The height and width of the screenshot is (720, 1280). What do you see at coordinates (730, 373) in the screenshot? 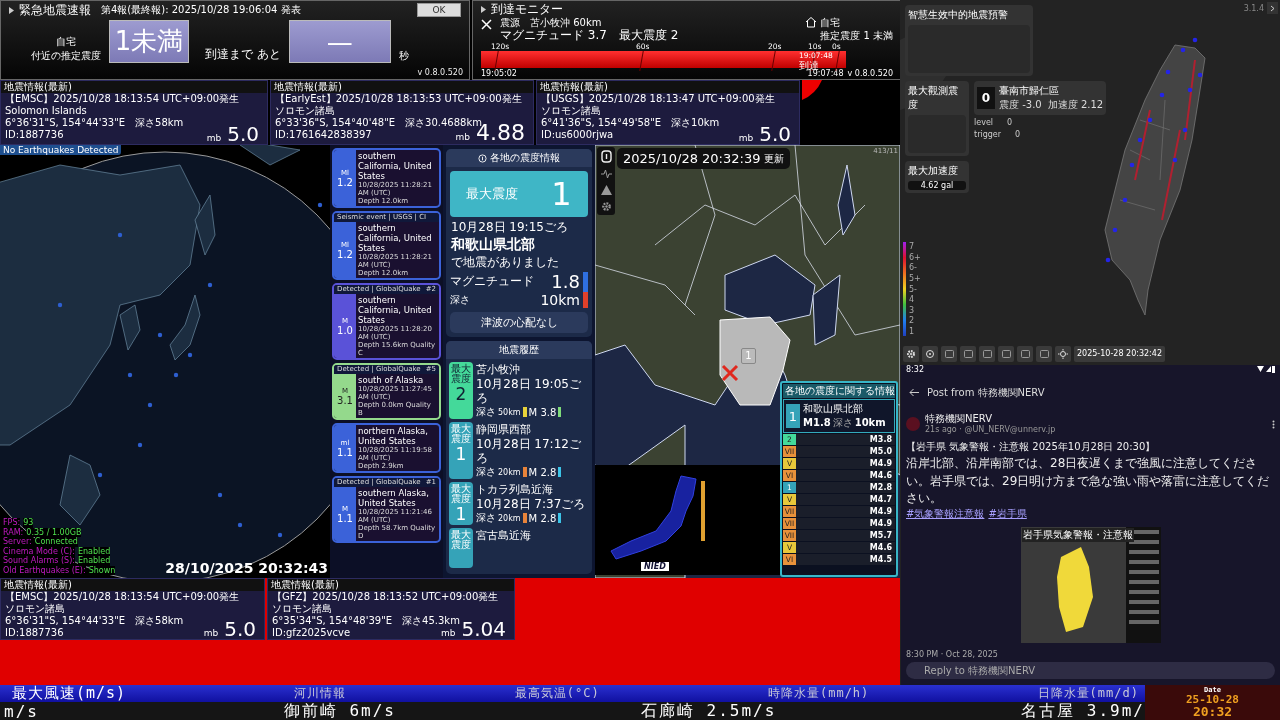
I see `epicenter-x-icon` at bounding box center [730, 373].